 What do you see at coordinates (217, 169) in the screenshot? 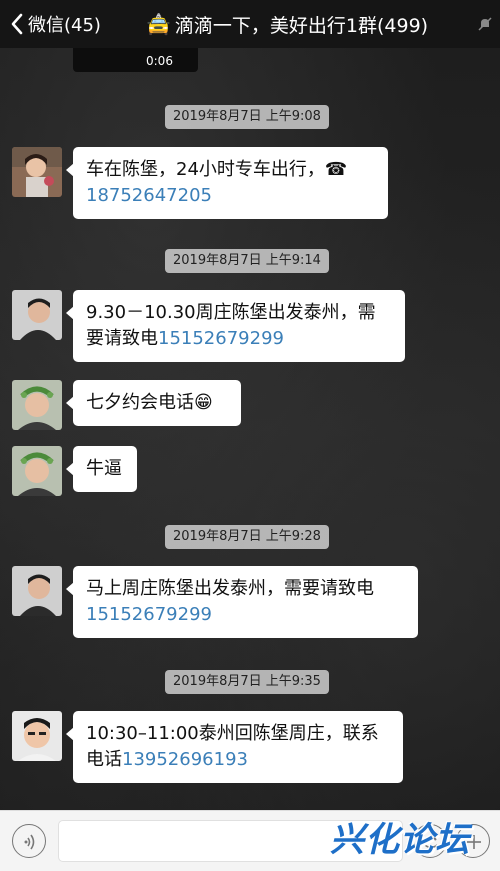
I see `message-text: 车在陈堡，24小时专车出行，☎` at bounding box center [217, 169].